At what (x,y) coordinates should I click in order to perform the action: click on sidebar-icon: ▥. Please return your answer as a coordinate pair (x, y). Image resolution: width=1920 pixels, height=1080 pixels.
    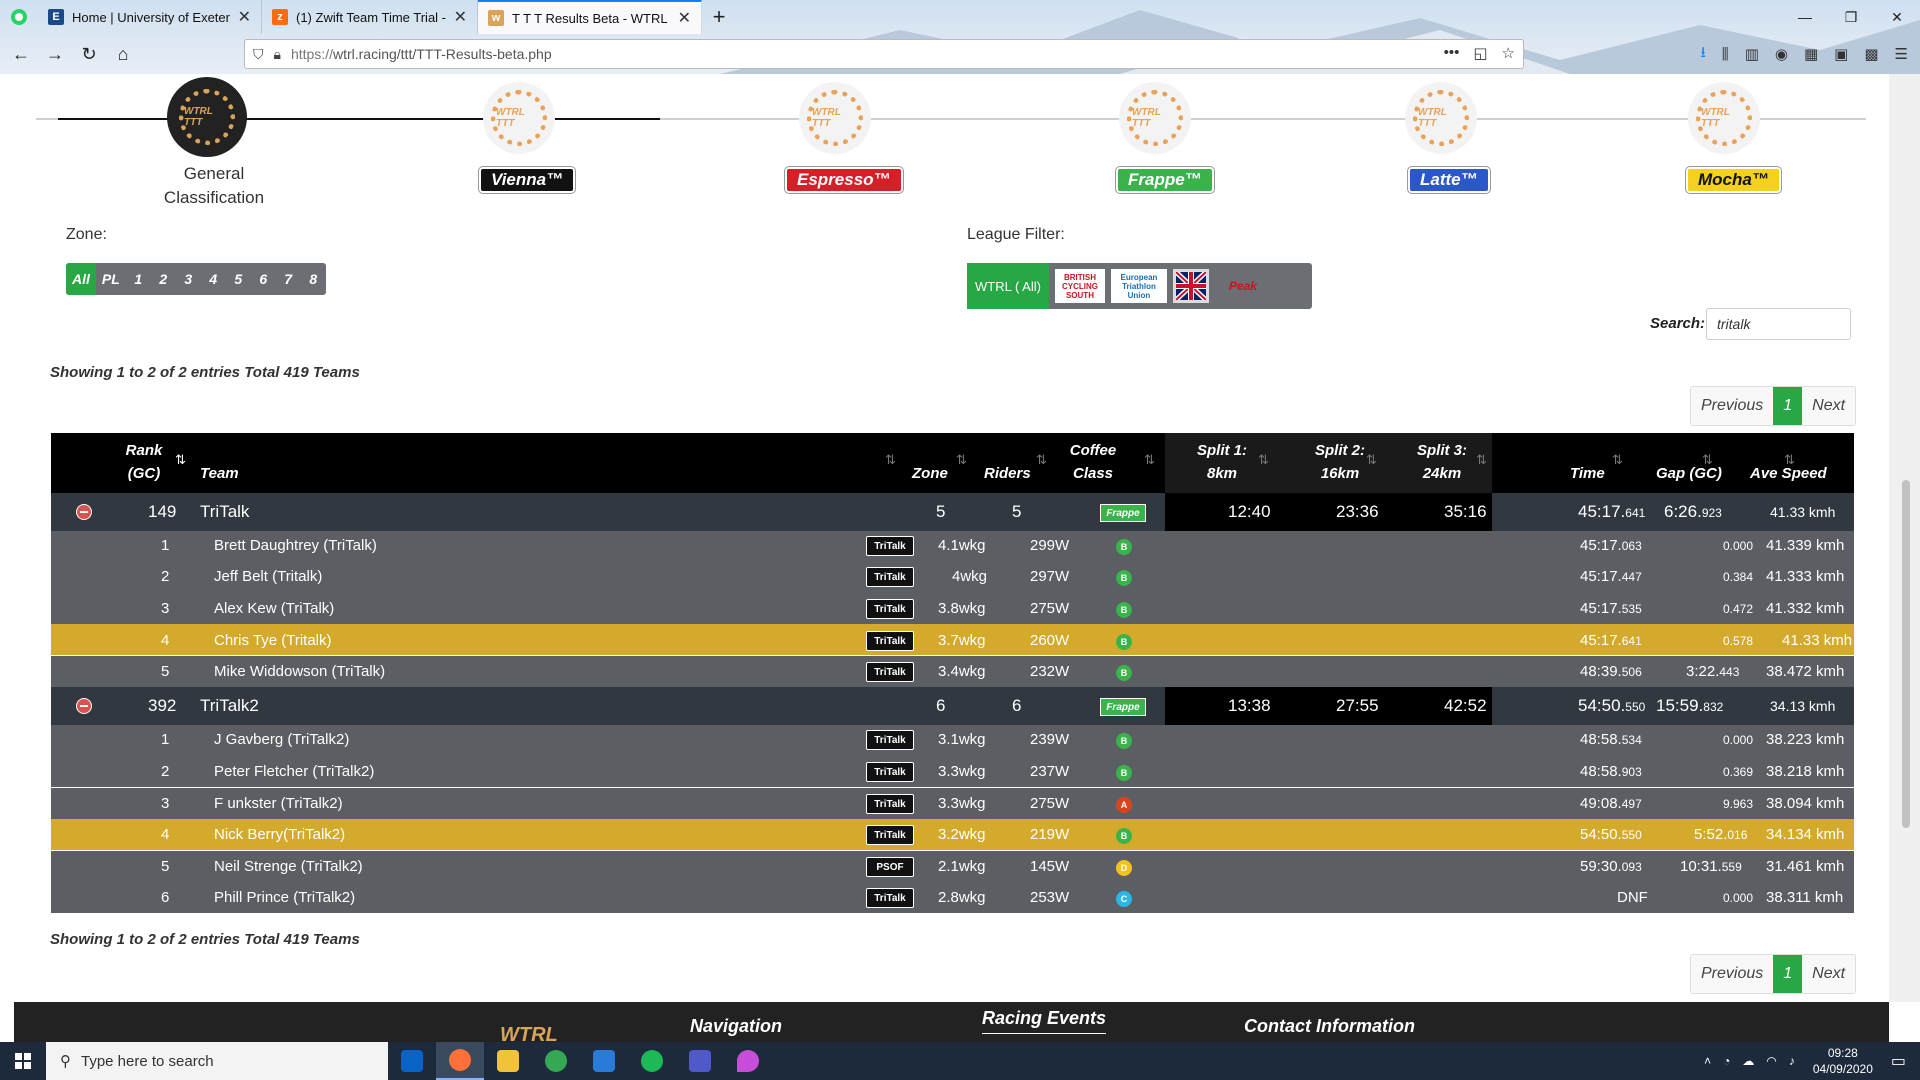
    Looking at the image, I should click on (1752, 54).